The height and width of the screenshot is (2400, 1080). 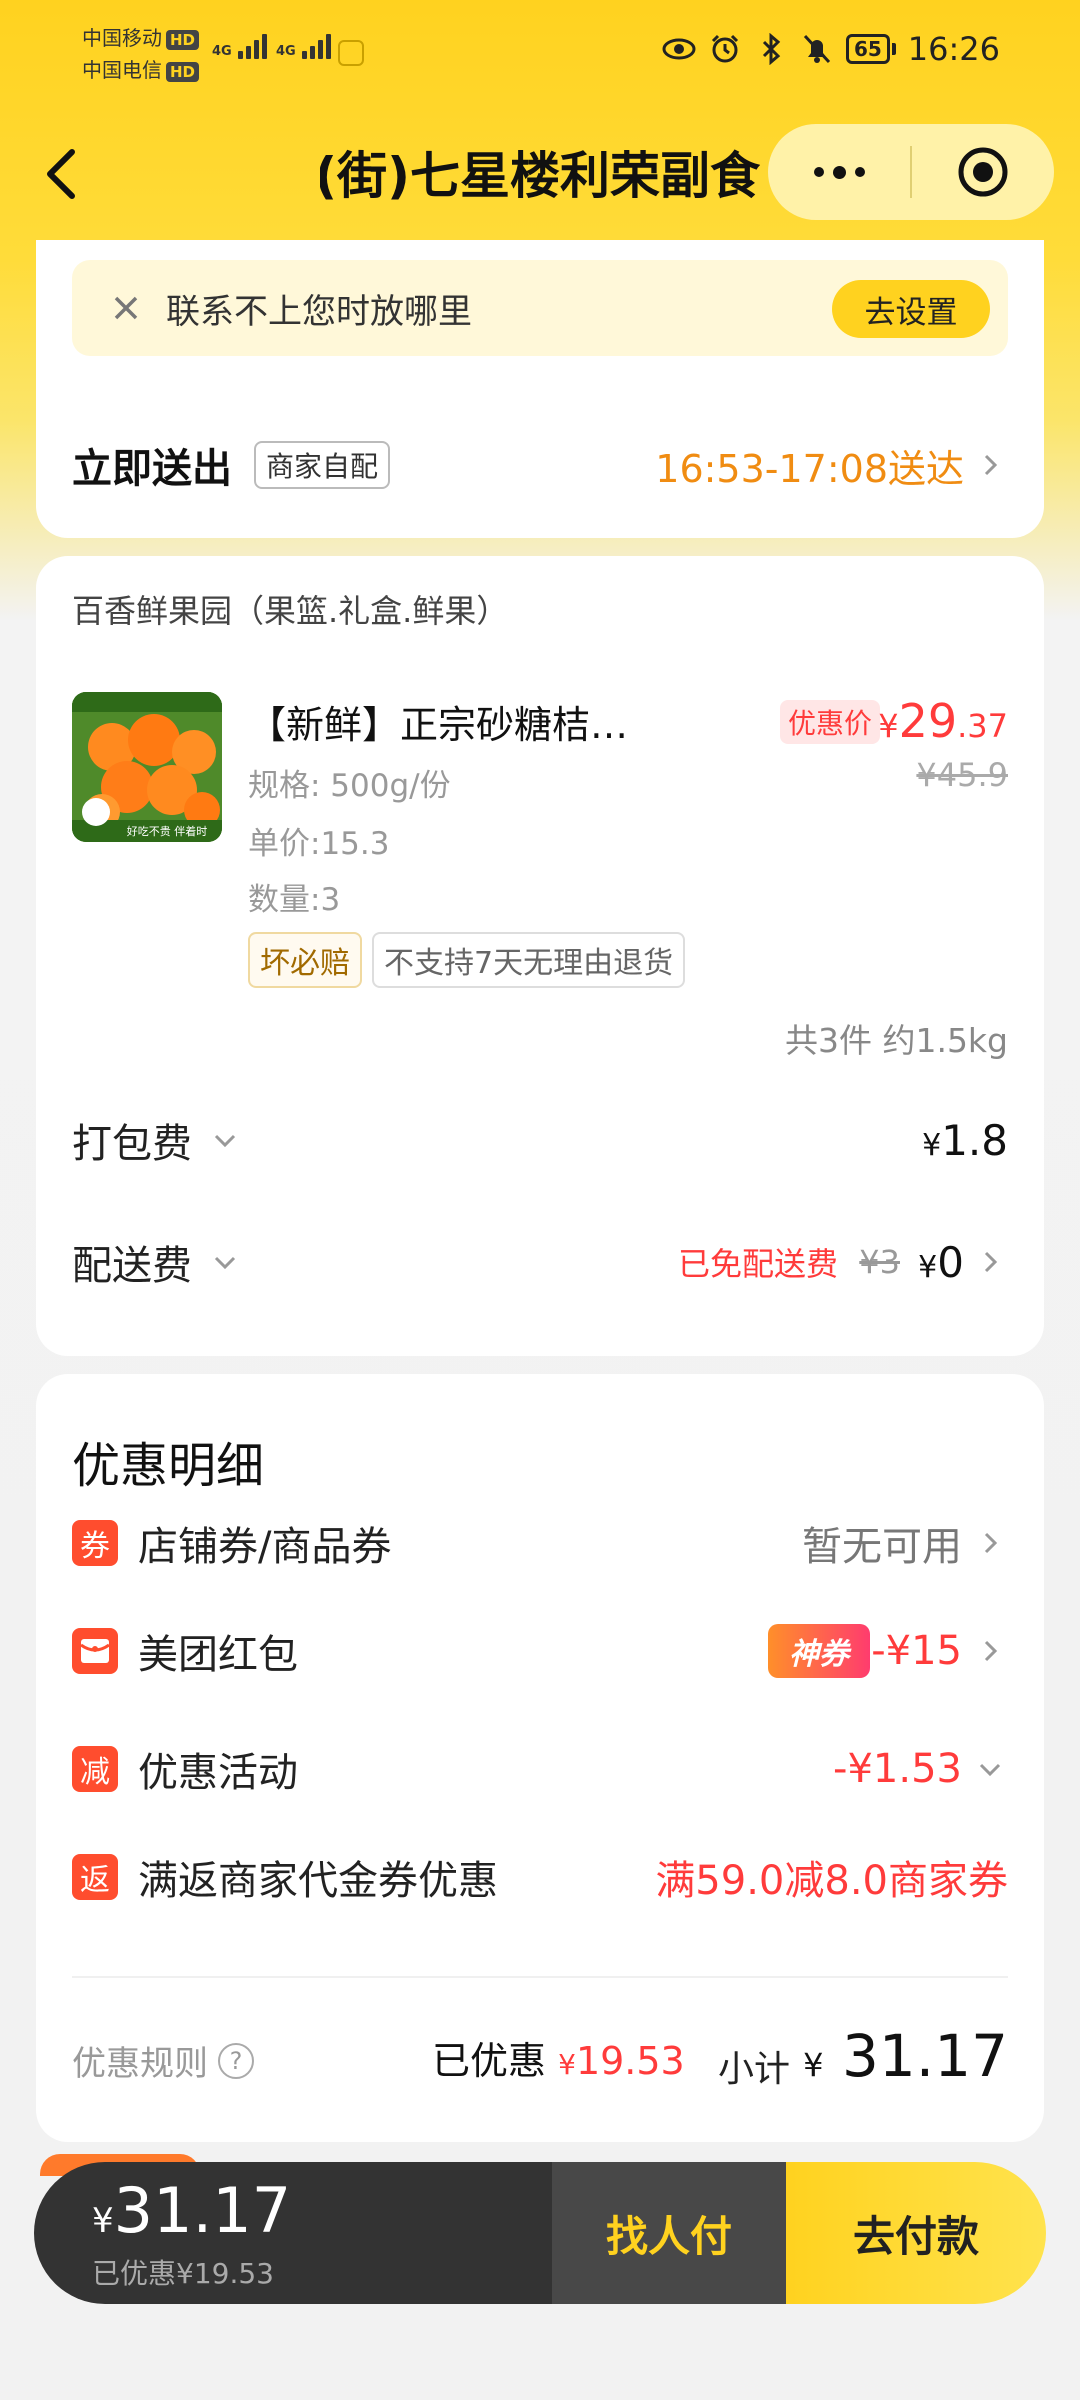 What do you see at coordinates (669, 2233) in the screenshot?
I see `pay-for-me-button: 找人付` at bounding box center [669, 2233].